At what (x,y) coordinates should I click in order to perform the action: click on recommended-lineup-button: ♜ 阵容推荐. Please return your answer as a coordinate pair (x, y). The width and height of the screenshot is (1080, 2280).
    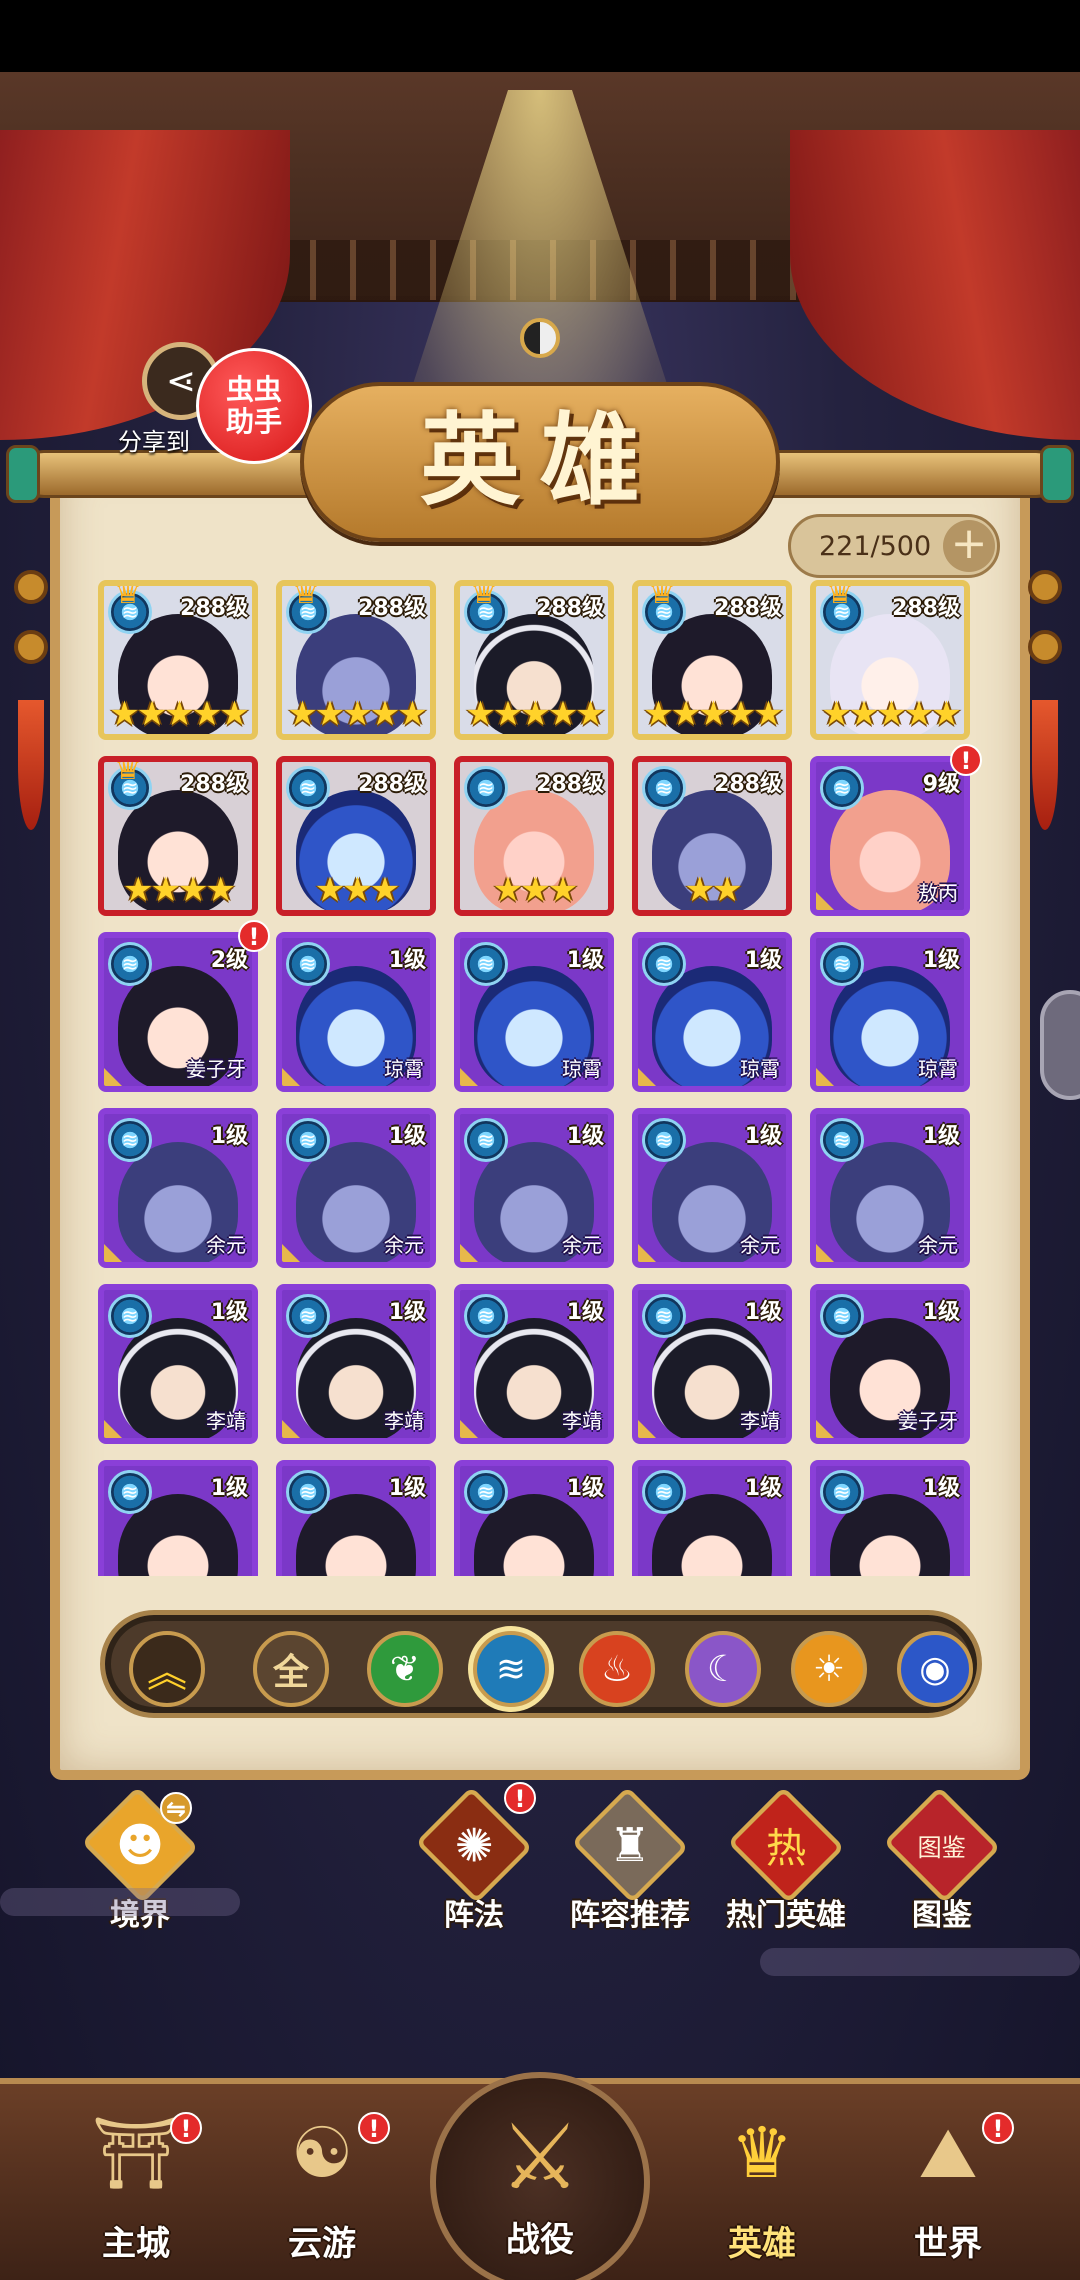
    Looking at the image, I should click on (630, 1860).